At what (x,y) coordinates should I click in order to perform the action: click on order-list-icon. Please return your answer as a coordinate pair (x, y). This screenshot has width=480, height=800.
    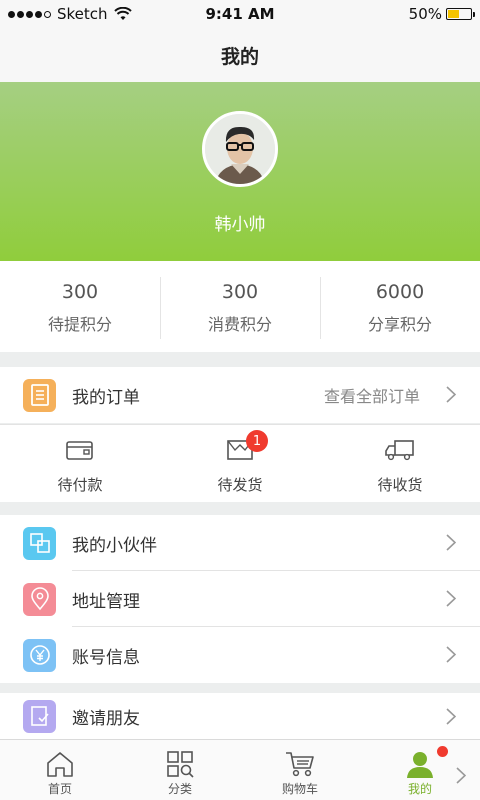
    Looking at the image, I should click on (39, 395).